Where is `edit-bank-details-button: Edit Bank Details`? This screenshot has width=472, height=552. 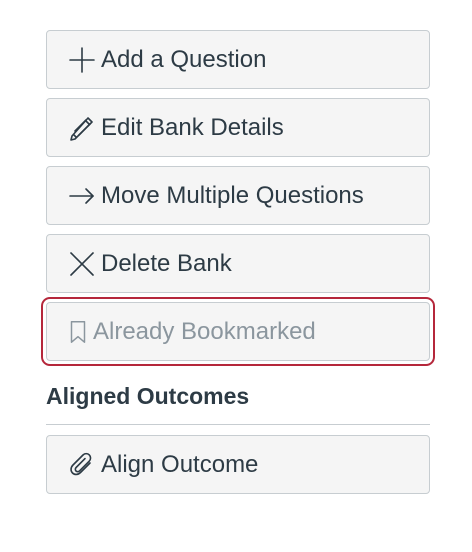
edit-bank-details-button: Edit Bank Details is located at coordinates (238, 127).